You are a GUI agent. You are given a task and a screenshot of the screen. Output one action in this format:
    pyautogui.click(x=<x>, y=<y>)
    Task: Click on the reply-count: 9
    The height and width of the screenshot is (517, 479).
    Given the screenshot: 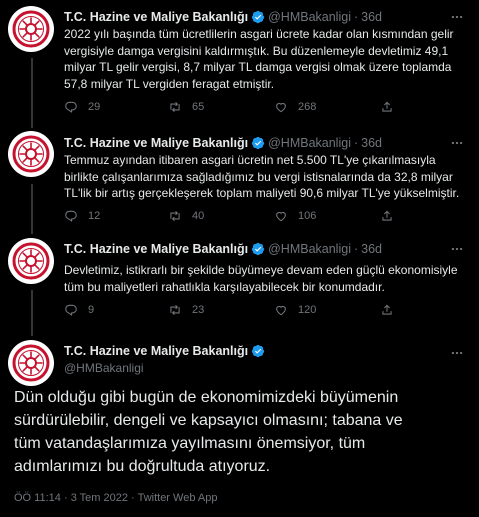 What is the action you would take?
    pyautogui.click(x=91, y=310)
    